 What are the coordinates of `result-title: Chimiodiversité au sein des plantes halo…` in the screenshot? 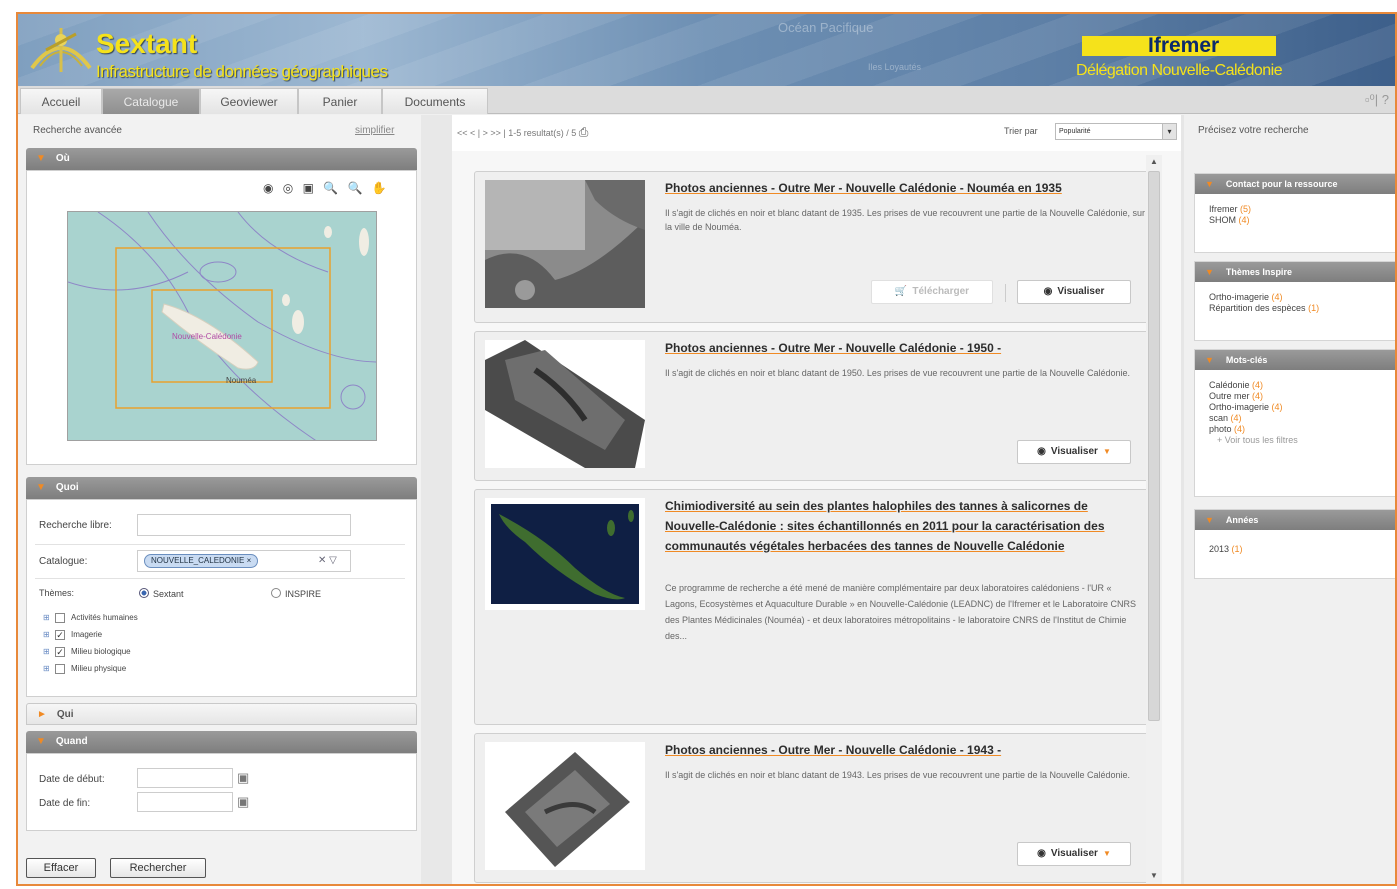 It's located at (902, 526).